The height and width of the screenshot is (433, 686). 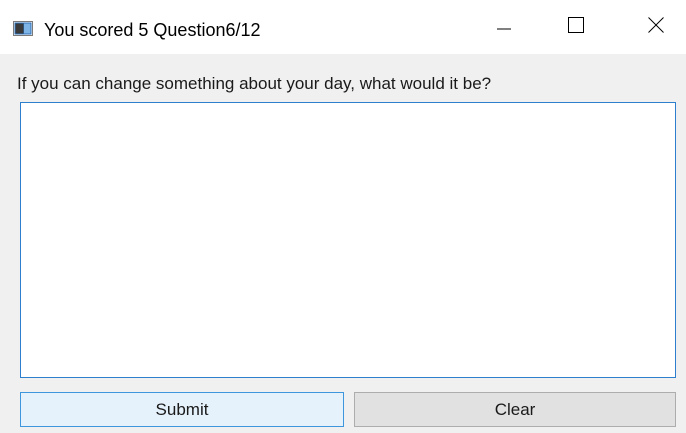 I want to click on maximize-button, so click(x=576, y=27).